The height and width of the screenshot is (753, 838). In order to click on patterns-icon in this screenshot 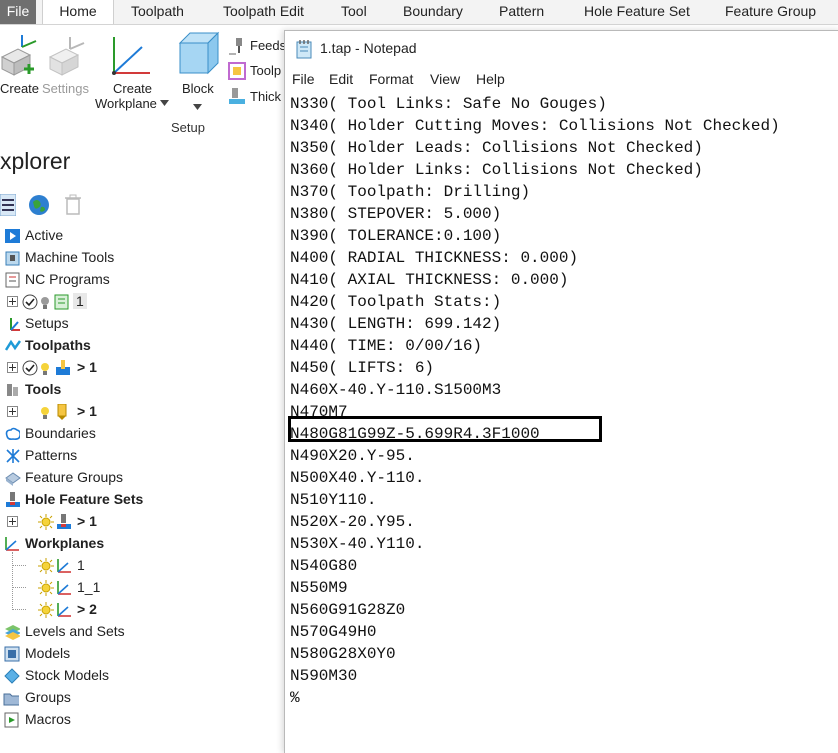, I will do `click(13, 456)`.